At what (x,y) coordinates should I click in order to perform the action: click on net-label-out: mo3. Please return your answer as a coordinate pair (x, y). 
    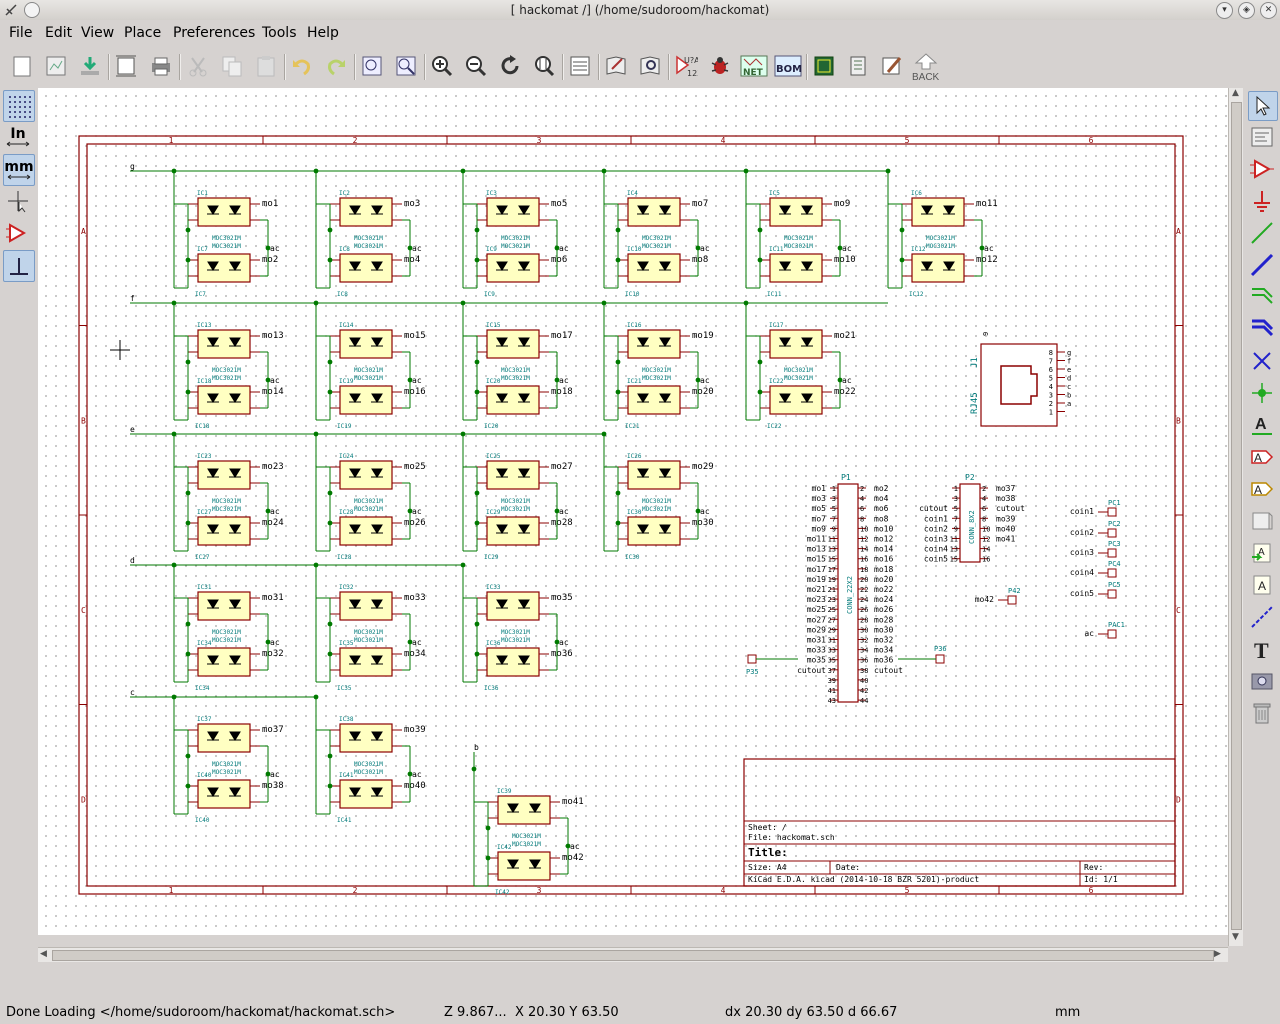
    Looking at the image, I should click on (412, 204).